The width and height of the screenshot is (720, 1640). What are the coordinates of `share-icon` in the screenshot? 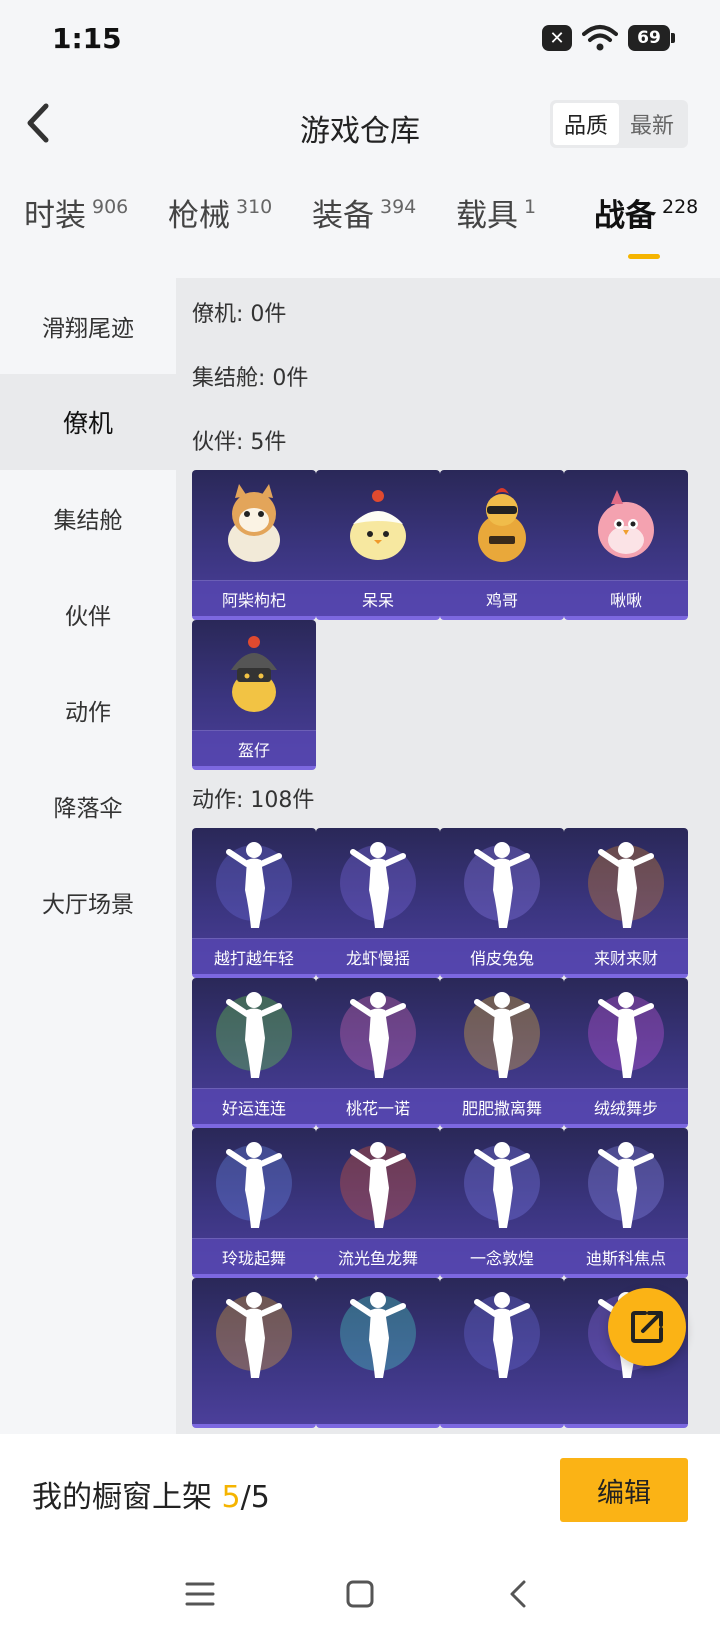 It's located at (647, 1327).